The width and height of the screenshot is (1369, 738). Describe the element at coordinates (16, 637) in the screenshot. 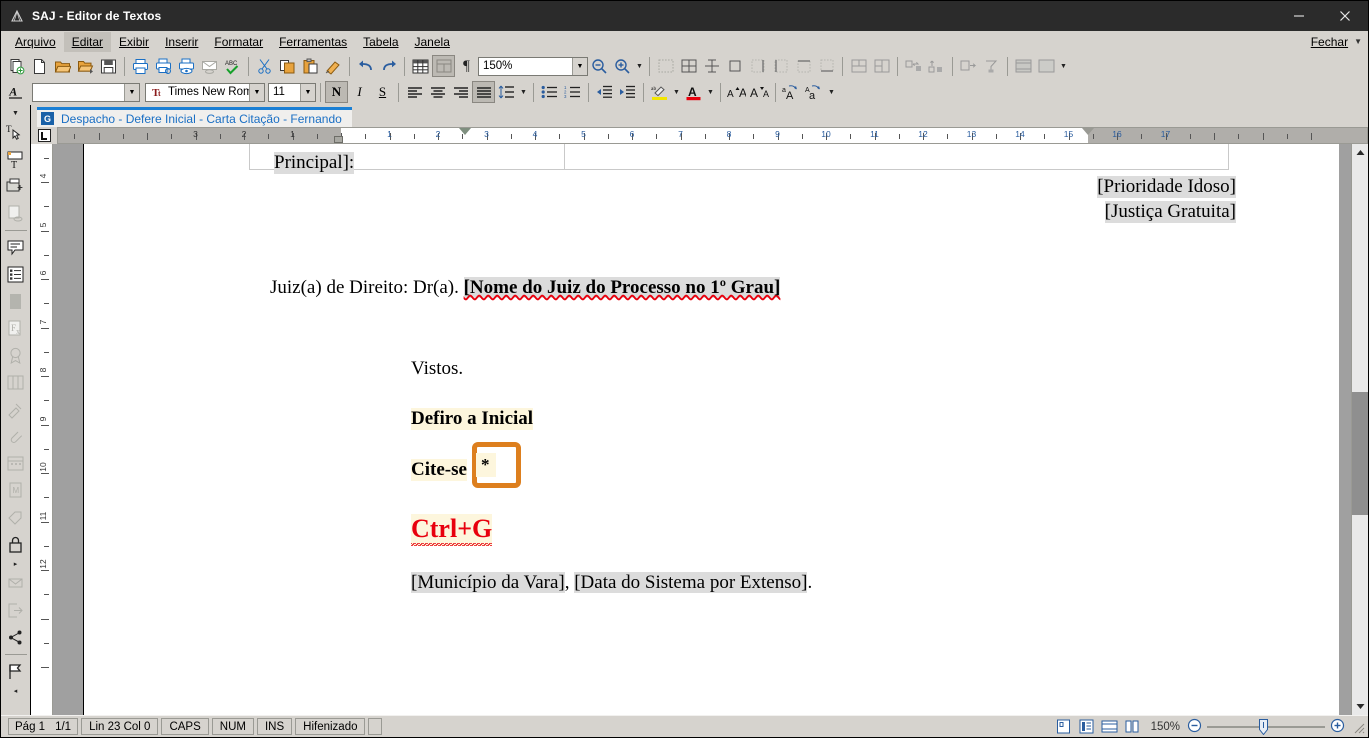

I see `share-icon` at that location.